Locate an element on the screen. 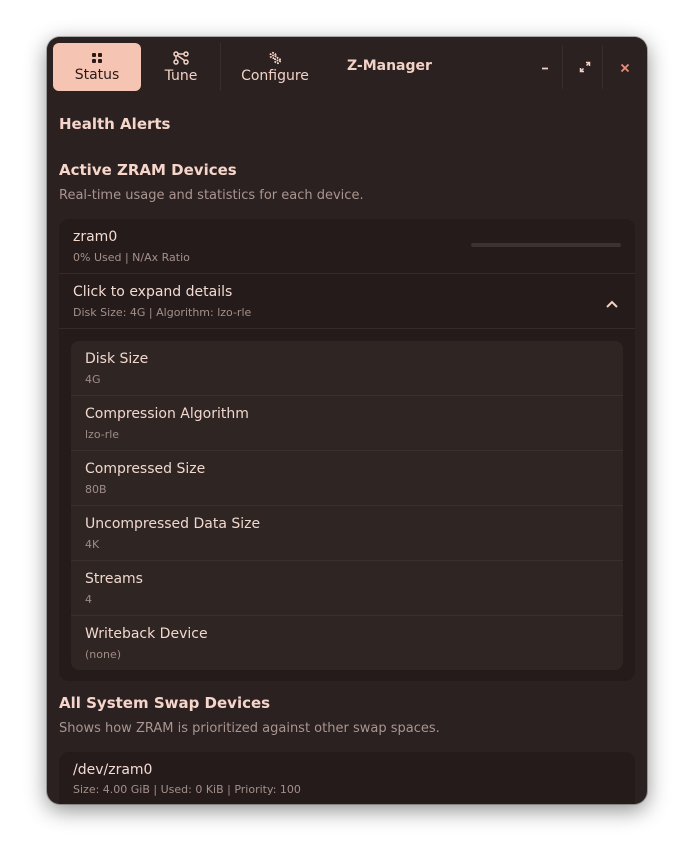 This screenshot has height=862, width=694. maximize-icon is located at coordinates (585, 67).